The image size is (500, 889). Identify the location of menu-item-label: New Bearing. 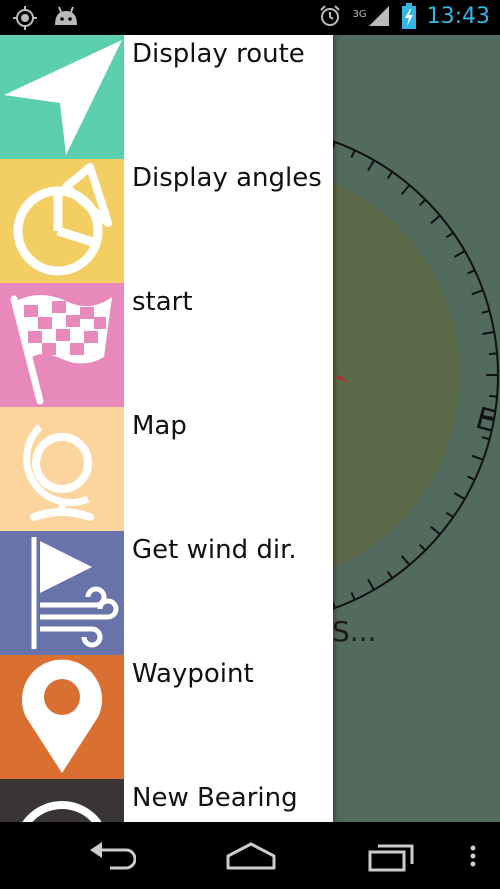
(215, 798).